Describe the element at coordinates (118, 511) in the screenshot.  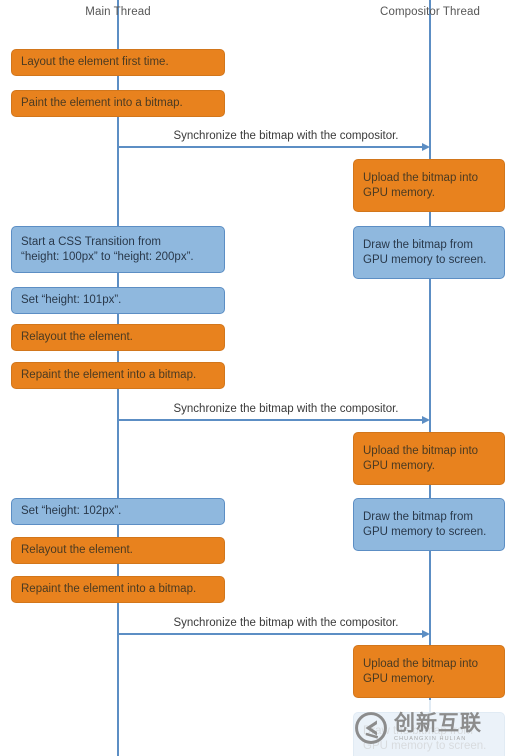
I see `activity-node: Set “height: 102px”.` at that location.